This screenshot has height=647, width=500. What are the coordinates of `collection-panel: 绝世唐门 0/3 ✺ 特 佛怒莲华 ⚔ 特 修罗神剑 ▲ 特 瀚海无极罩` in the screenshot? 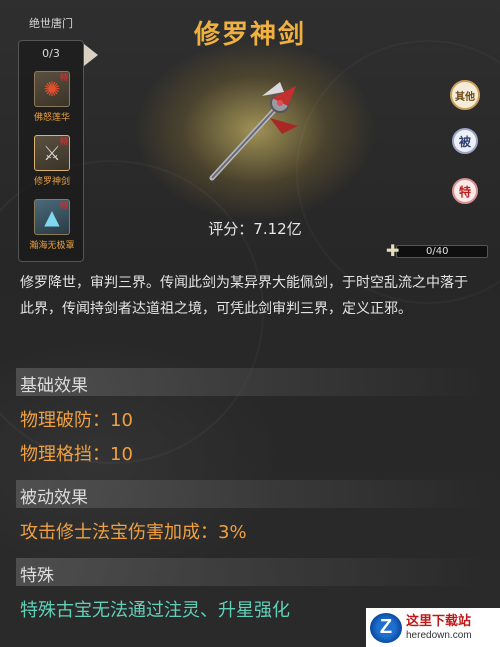 It's located at (51, 138).